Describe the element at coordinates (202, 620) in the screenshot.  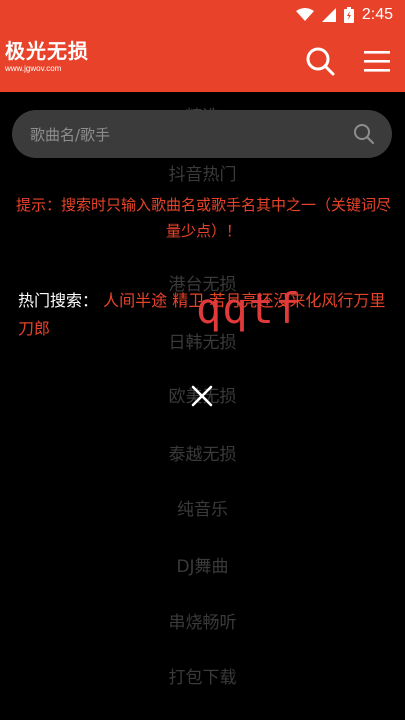
I see `category-item: 串烧畅听` at that location.